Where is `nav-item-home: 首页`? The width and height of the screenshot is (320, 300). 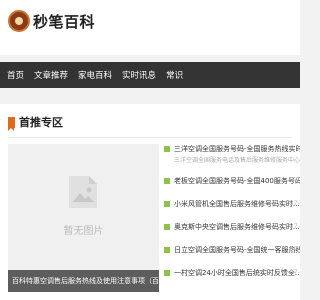 nav-item-home: 首页 is located at coordinates (14, 75).